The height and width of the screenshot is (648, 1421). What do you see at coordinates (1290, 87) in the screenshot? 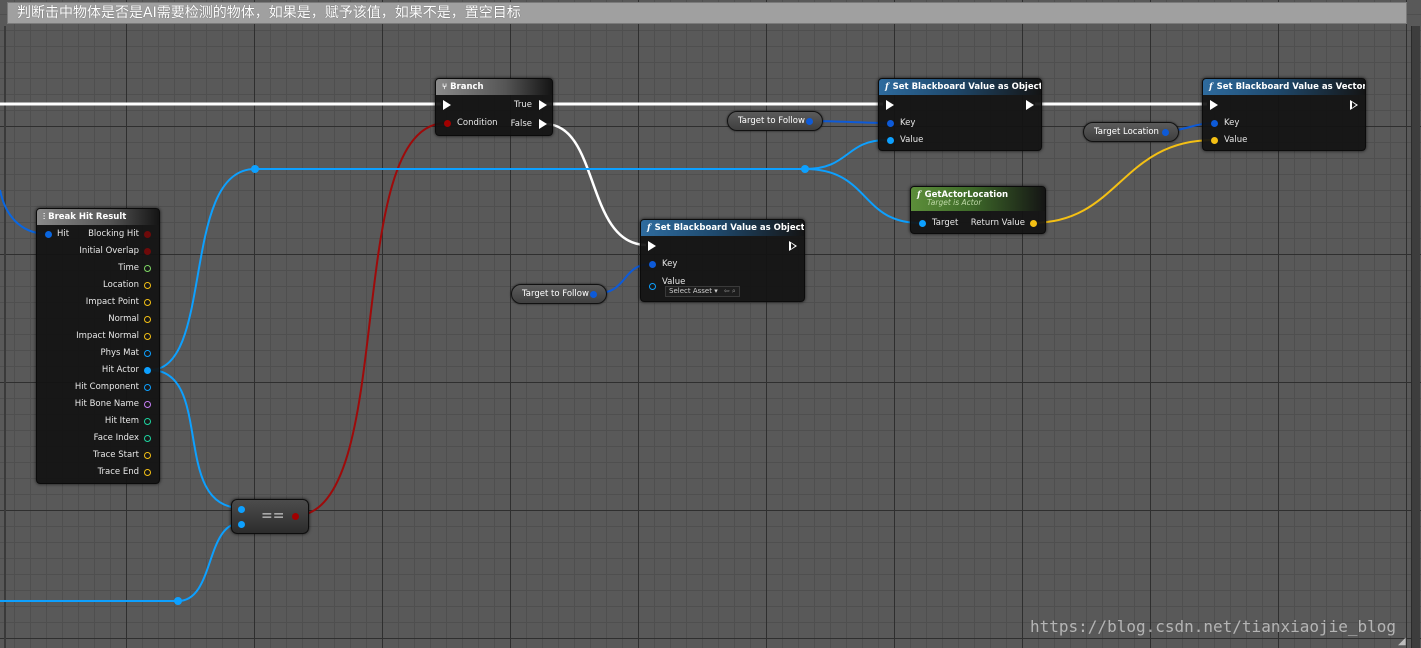
I see `node-title: Set Blackboard Value as Vector` at bounding box center [1290, 87].